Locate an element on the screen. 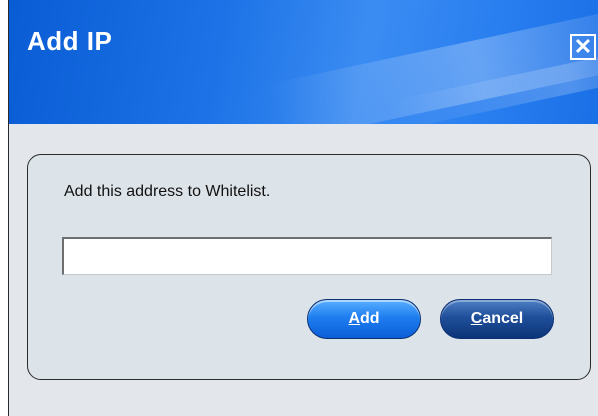 The width and height of the screenshot is (598, 416). add-button-label: dd is located at coordinates (370, 318).